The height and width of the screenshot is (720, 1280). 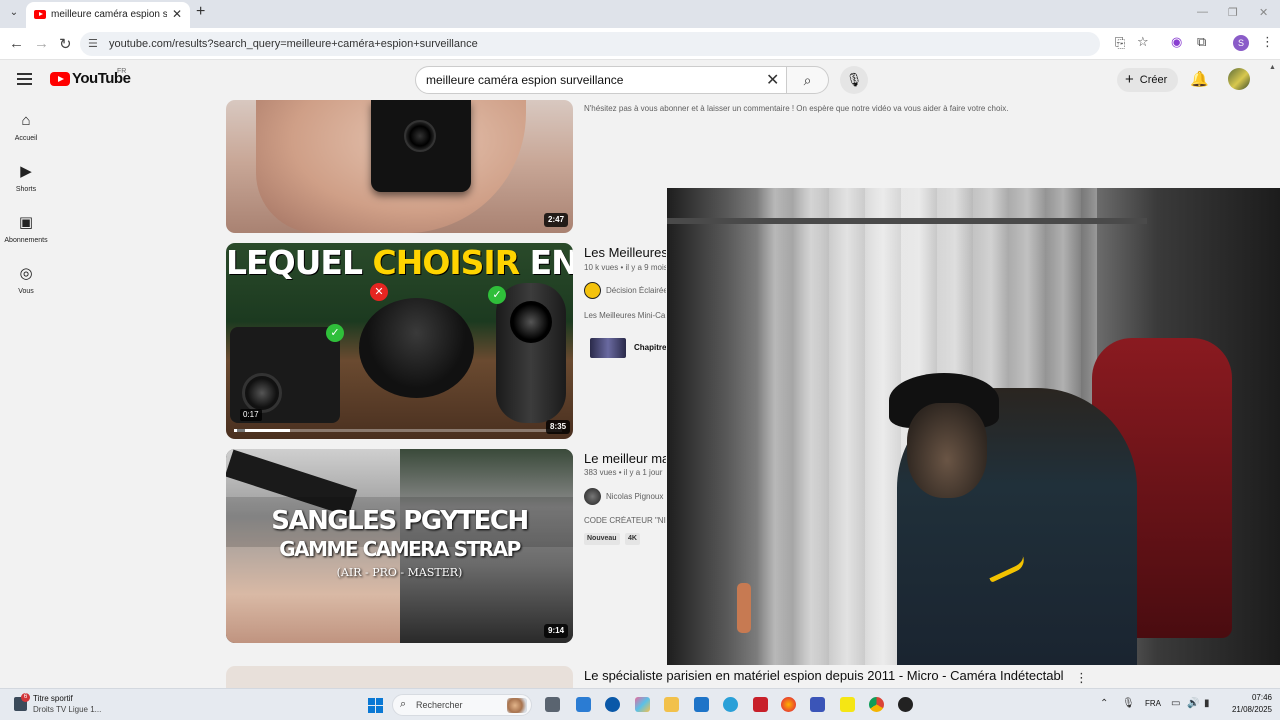 I want to click on video-duration: 2:47, so click(x=556, y=220).